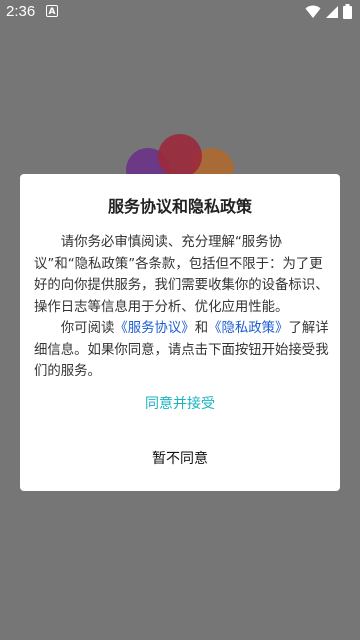 Image resolution: width=360 pixels, height=640 pixels. Describe the element at coordinates (248, 328) in the screenshot. I see `privacy-policy-link: 《隐私政策》` at that location.